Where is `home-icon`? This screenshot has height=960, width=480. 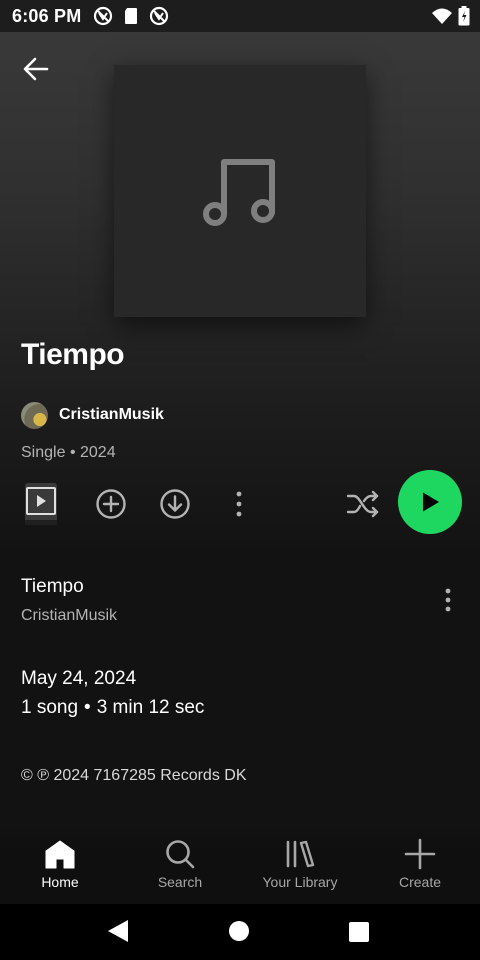
home-icon is located at coordinates (60, 854).